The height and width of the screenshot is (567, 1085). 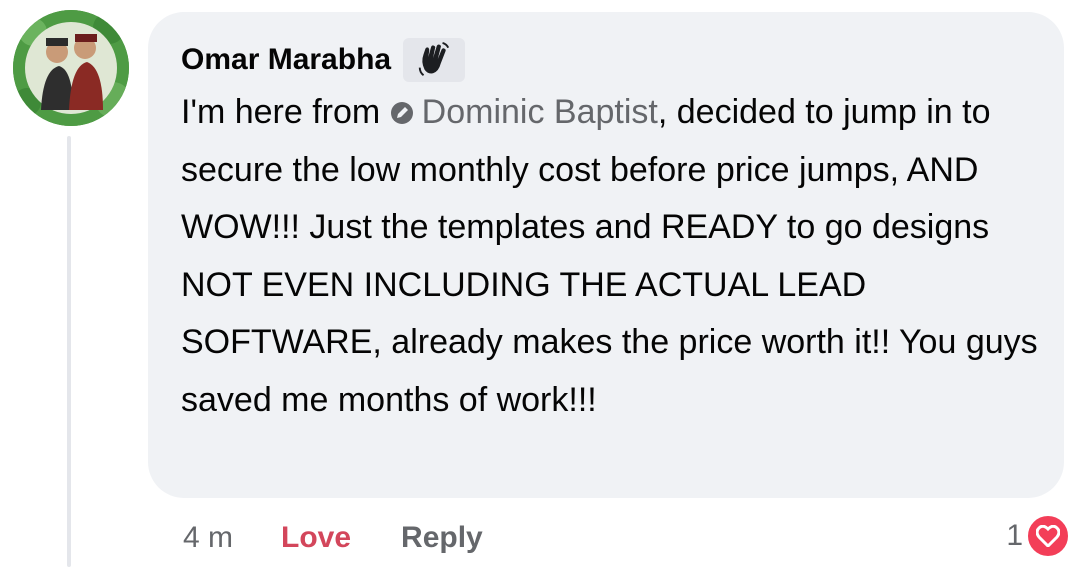 I want to click on comment-text-before: I'm here from, so click(x=285, y=112).